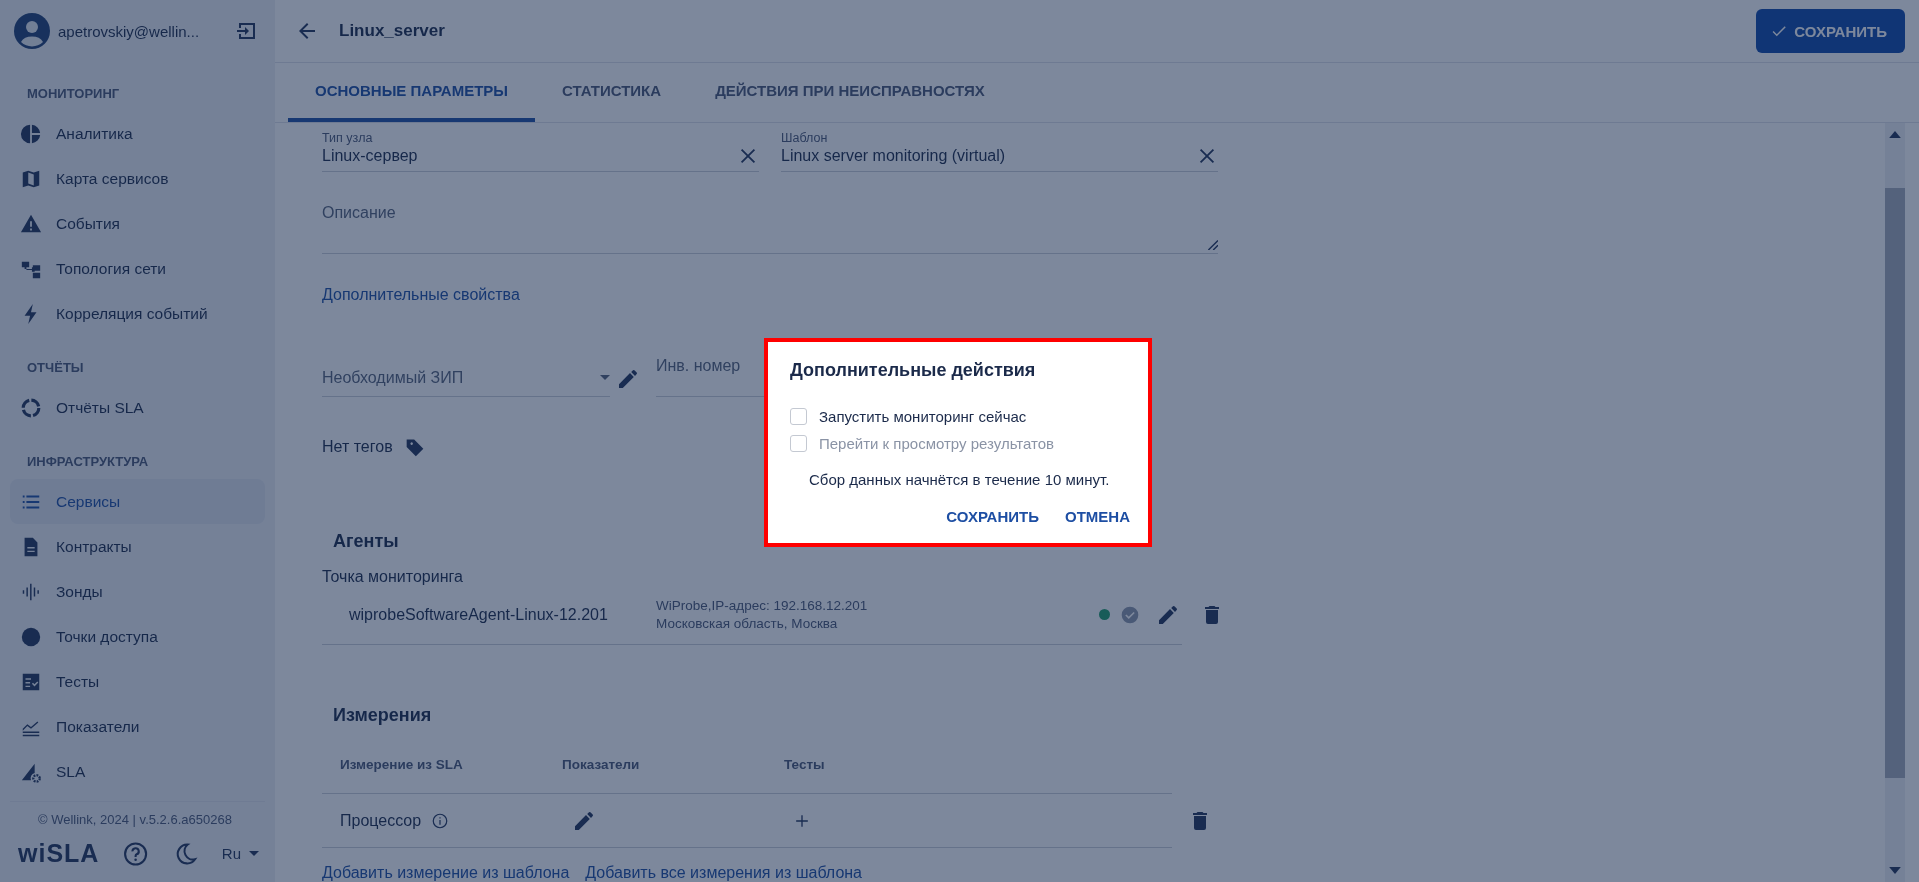 The image size is (1919, 882). What do you see at coordinates (446, 873) in the screenshot?
I see `add-measurement-link: Добавить измерение из шаблона` at bounding box center [446, 873].